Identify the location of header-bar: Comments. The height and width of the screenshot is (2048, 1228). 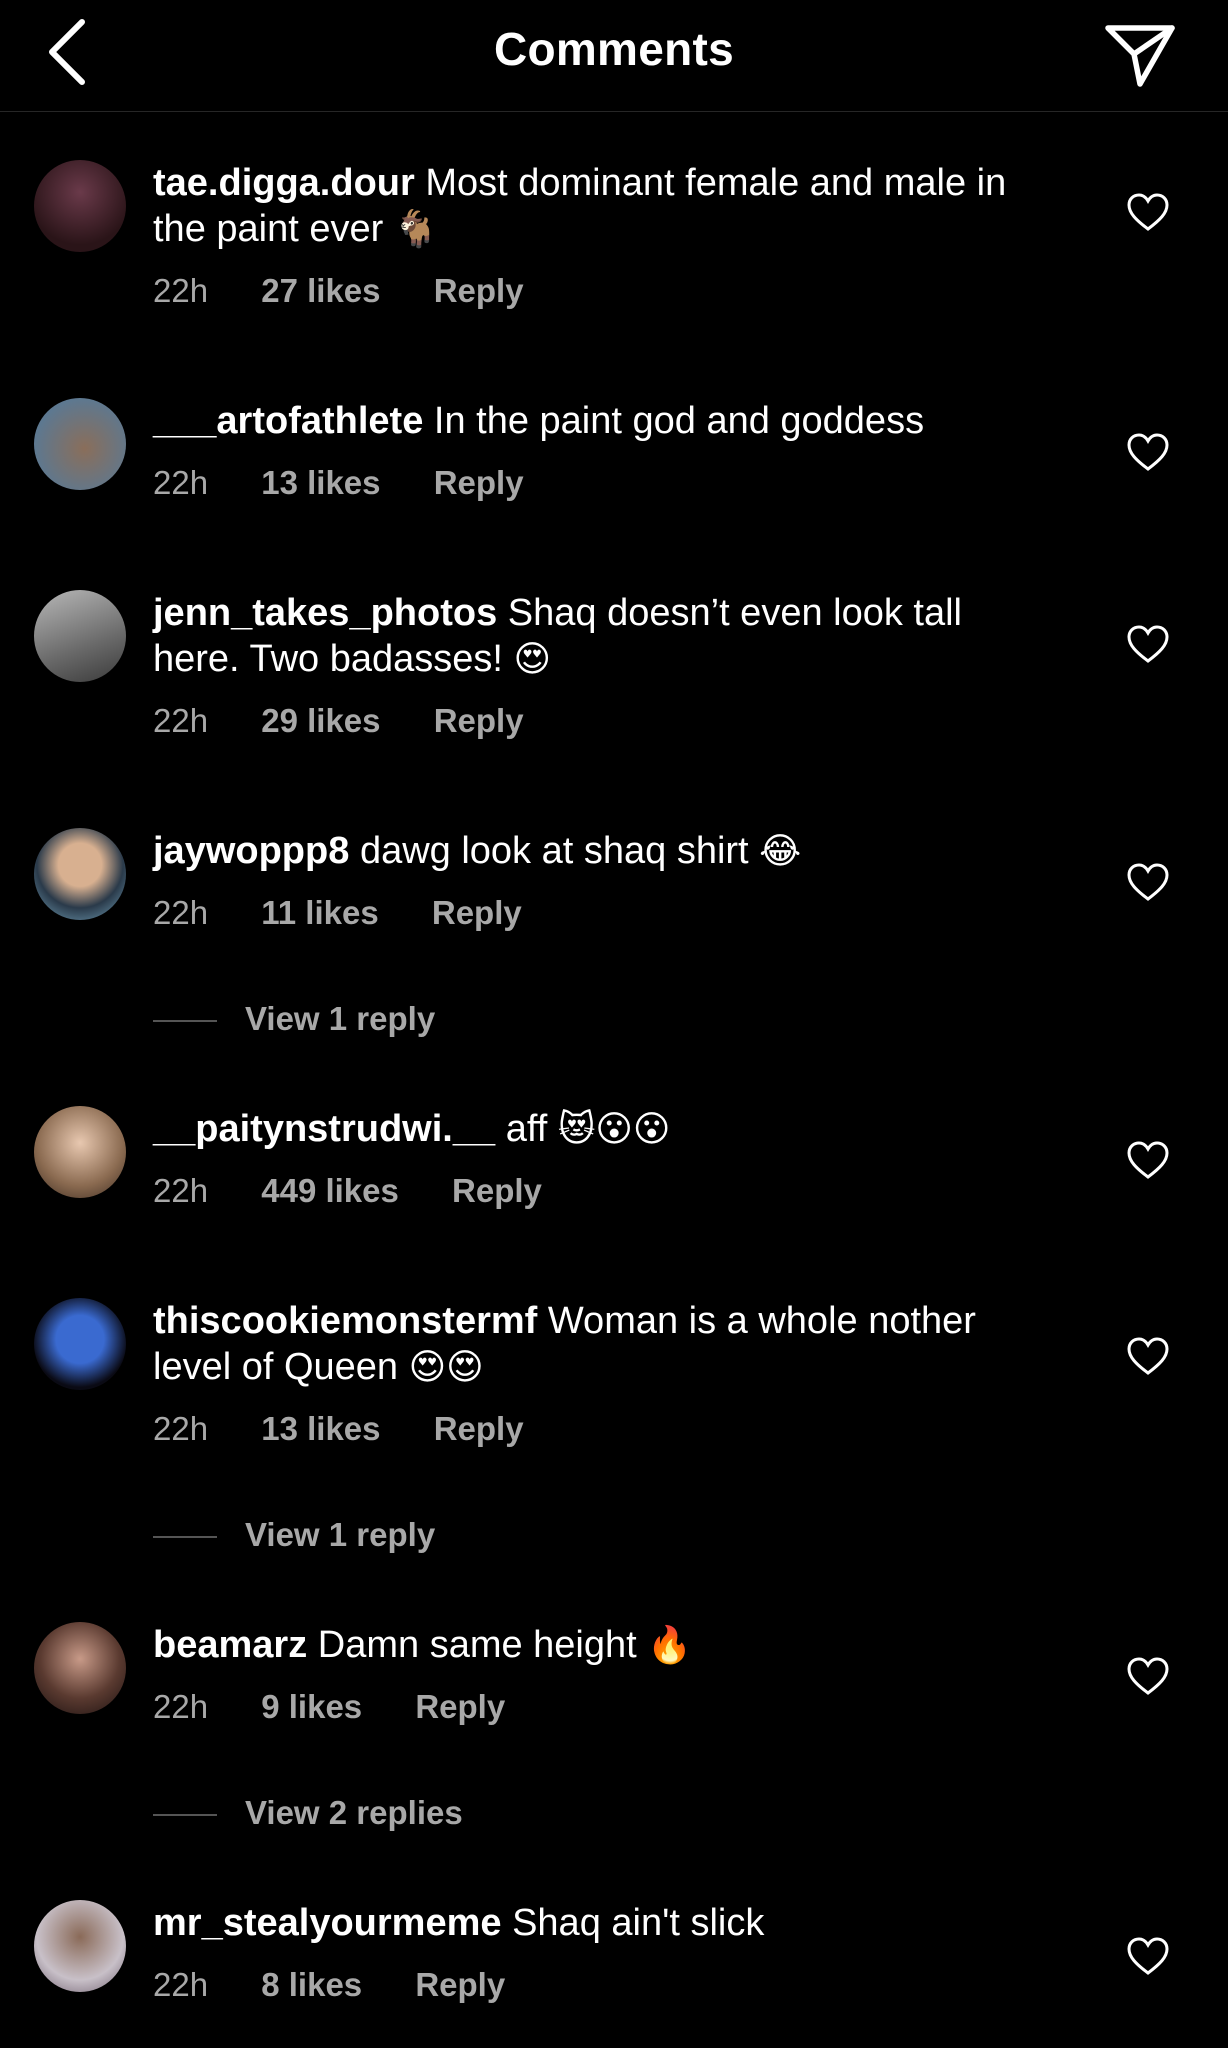
(614, 56).